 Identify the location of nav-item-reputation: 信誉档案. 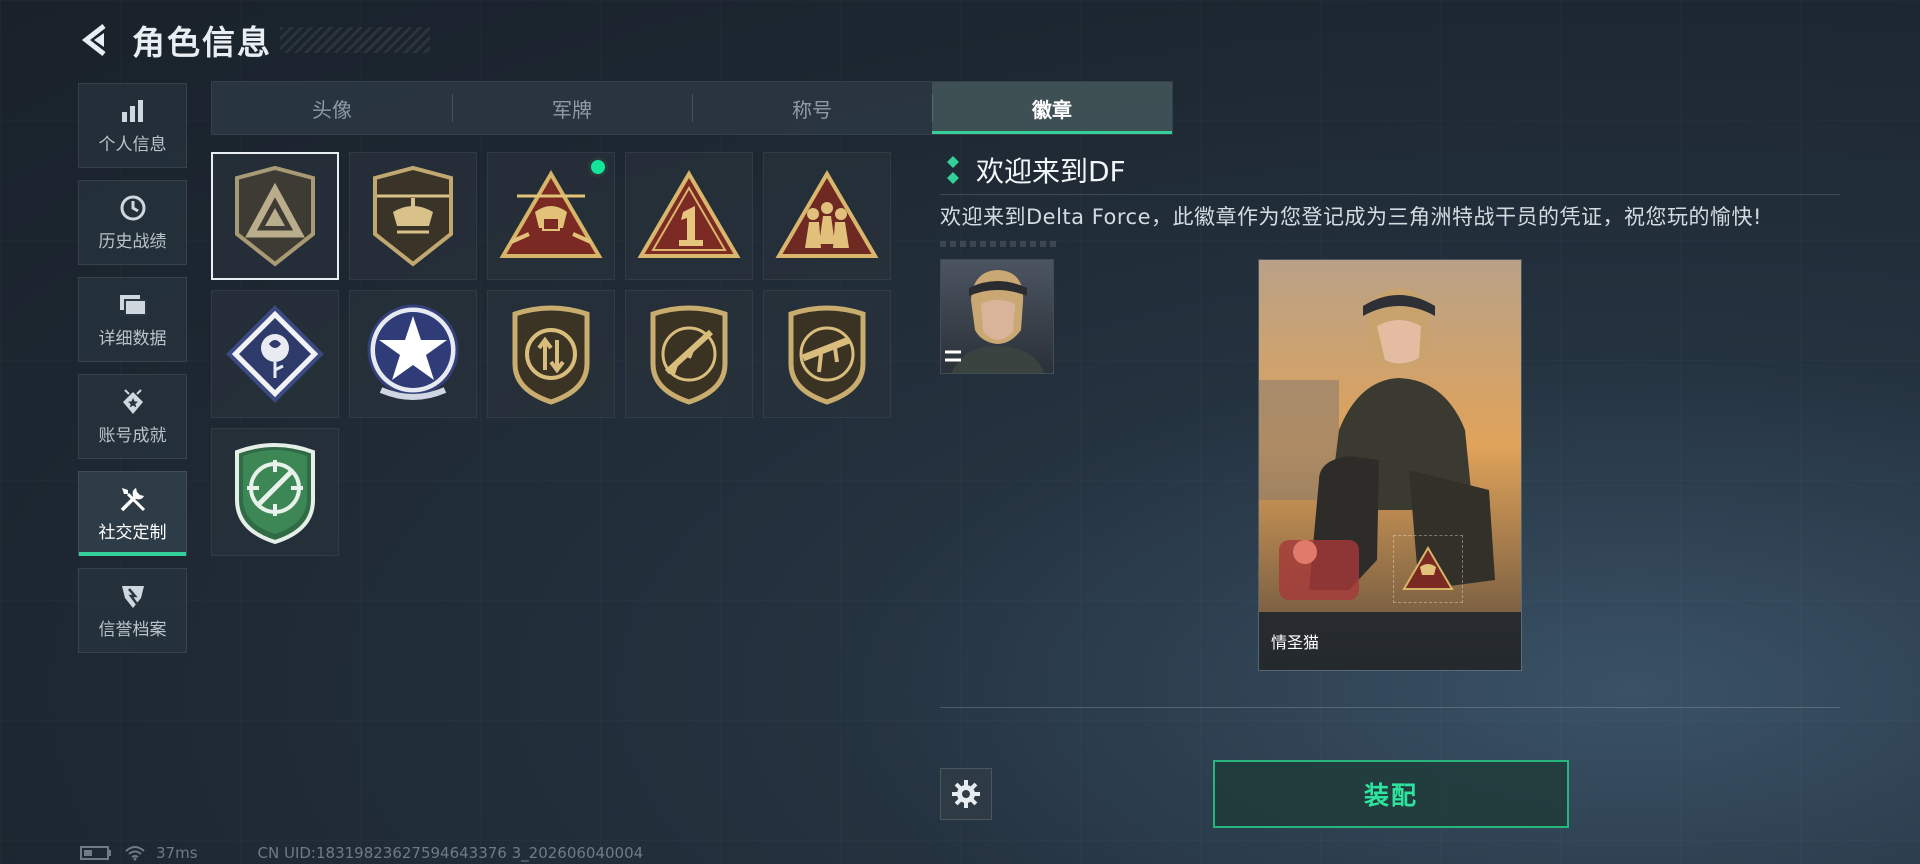
(132, 610).